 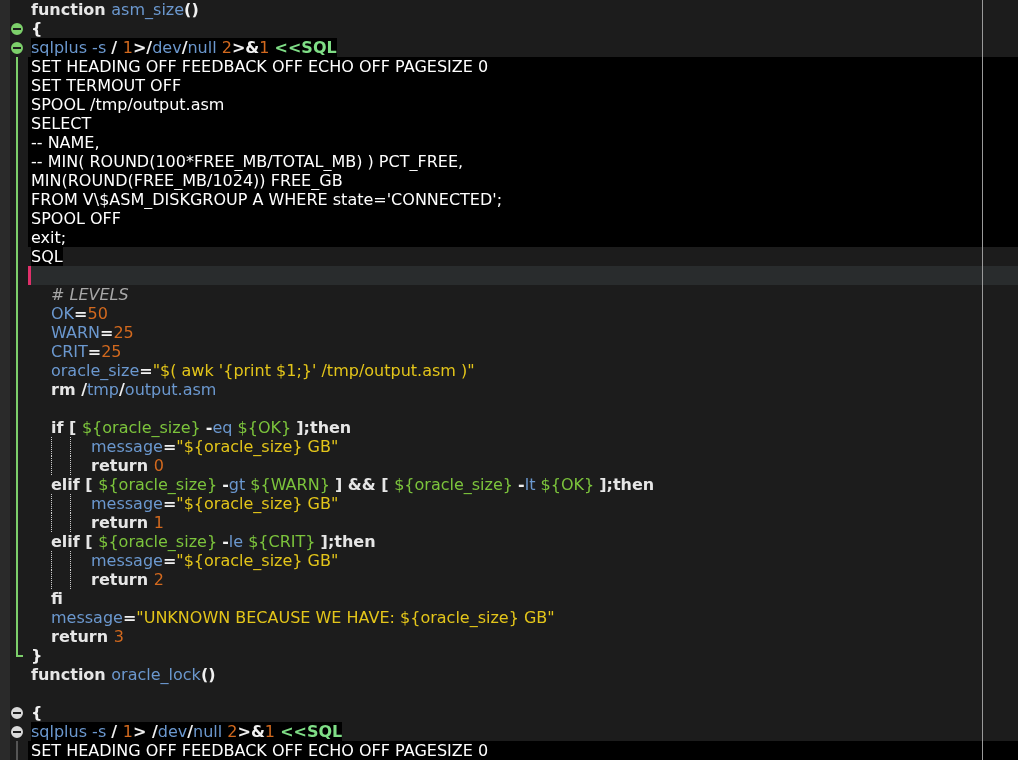 What do you see at coordinates (236, 541) in the screenshot?
I see `identifier-text: le` at bounding box center [236, 541].